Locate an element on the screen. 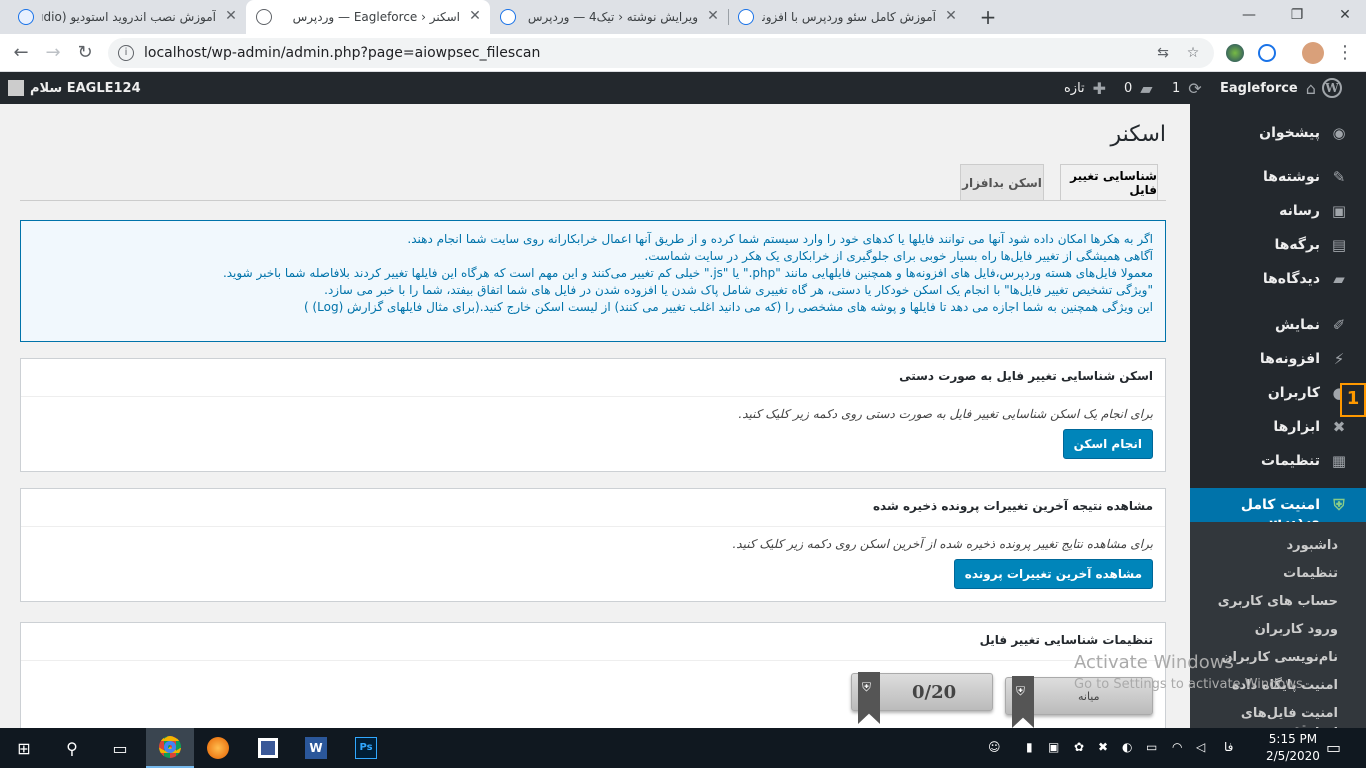 The height and width of the screenshot is (768, 1366). browser-tab-3: ویرایش نوشته ‹ تیک4 — وردپرس ✕ is located at coordinates (609, 17).